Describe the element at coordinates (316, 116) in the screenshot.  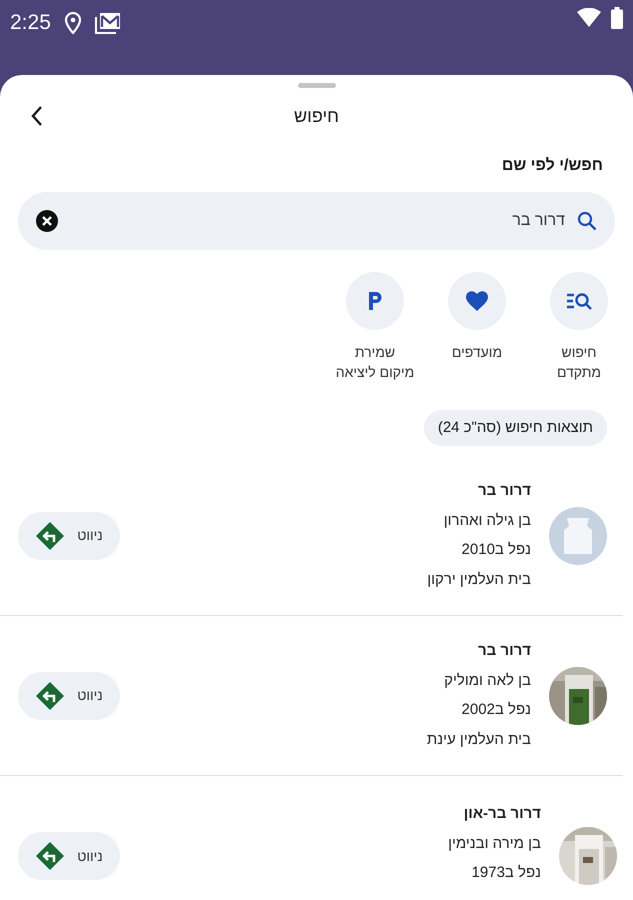
I see `header-title: חיפוש` at that location.